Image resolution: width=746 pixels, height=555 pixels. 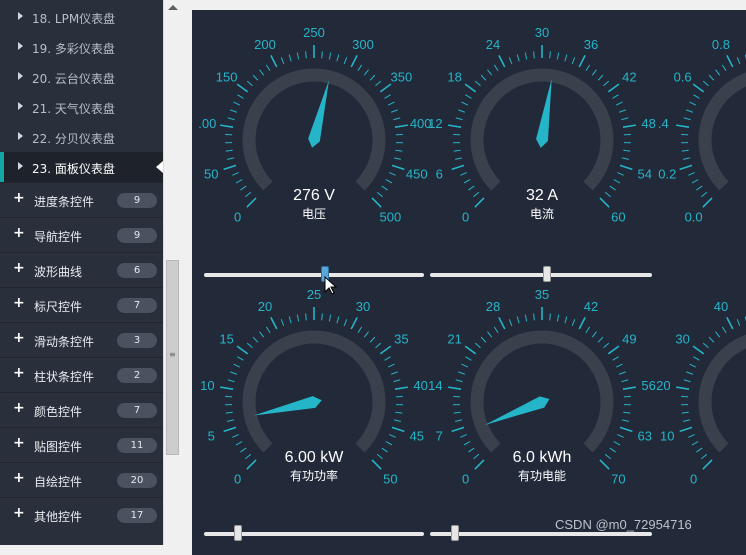 I want to click on gauge-tick-label: 300, so click(x=363, y=44).